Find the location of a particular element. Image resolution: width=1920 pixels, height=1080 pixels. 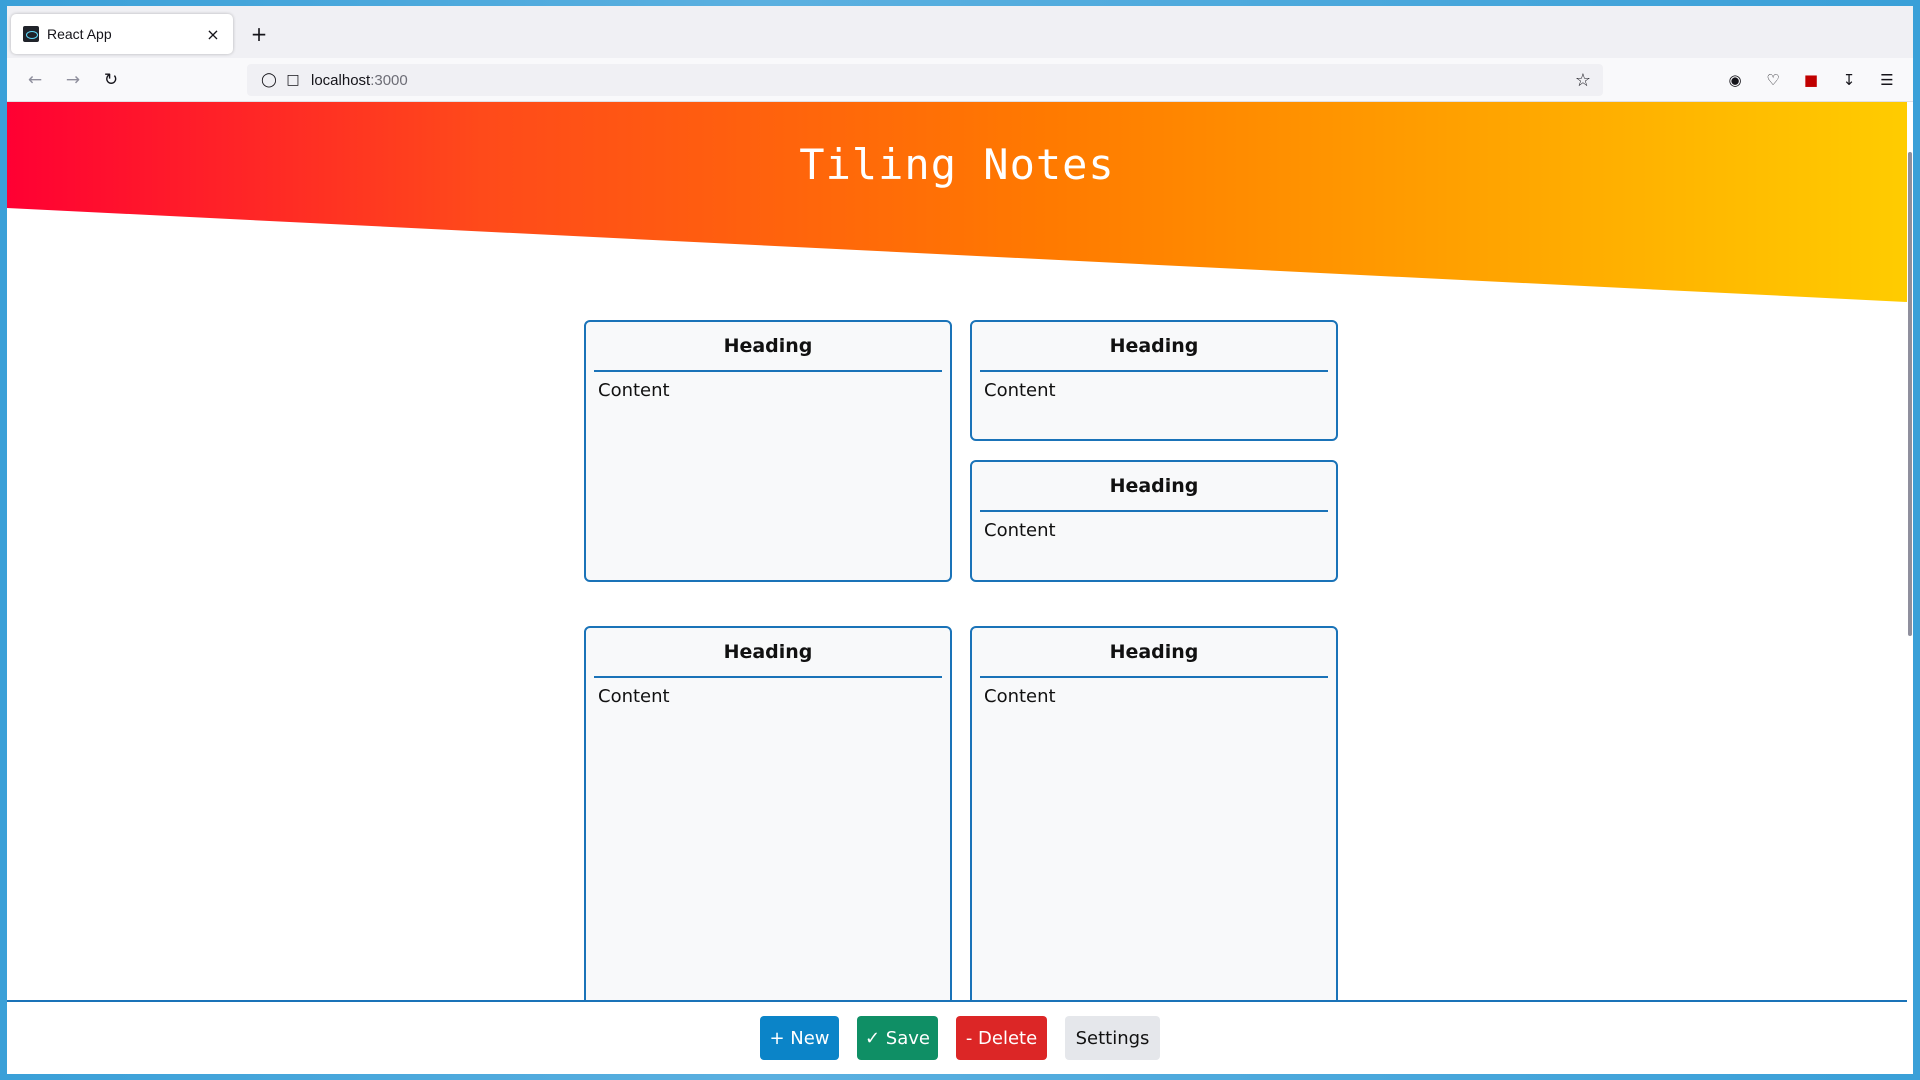

delete-button: - Delete is located at coordinates (1001, 1038).